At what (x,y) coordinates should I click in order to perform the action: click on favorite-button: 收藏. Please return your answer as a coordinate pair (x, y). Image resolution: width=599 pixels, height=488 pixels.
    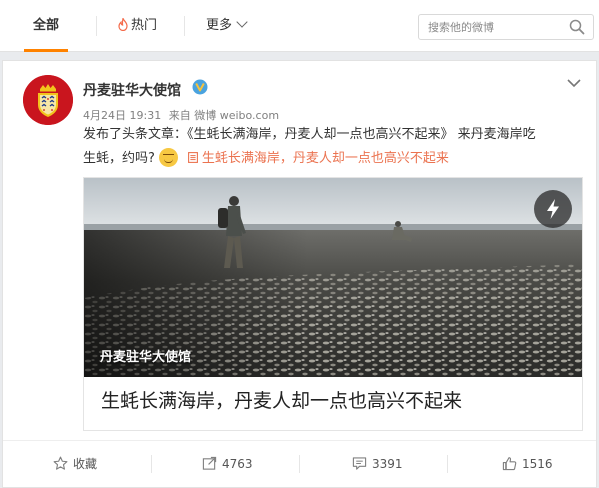
    Looking at the image, I should click on (75, 464).